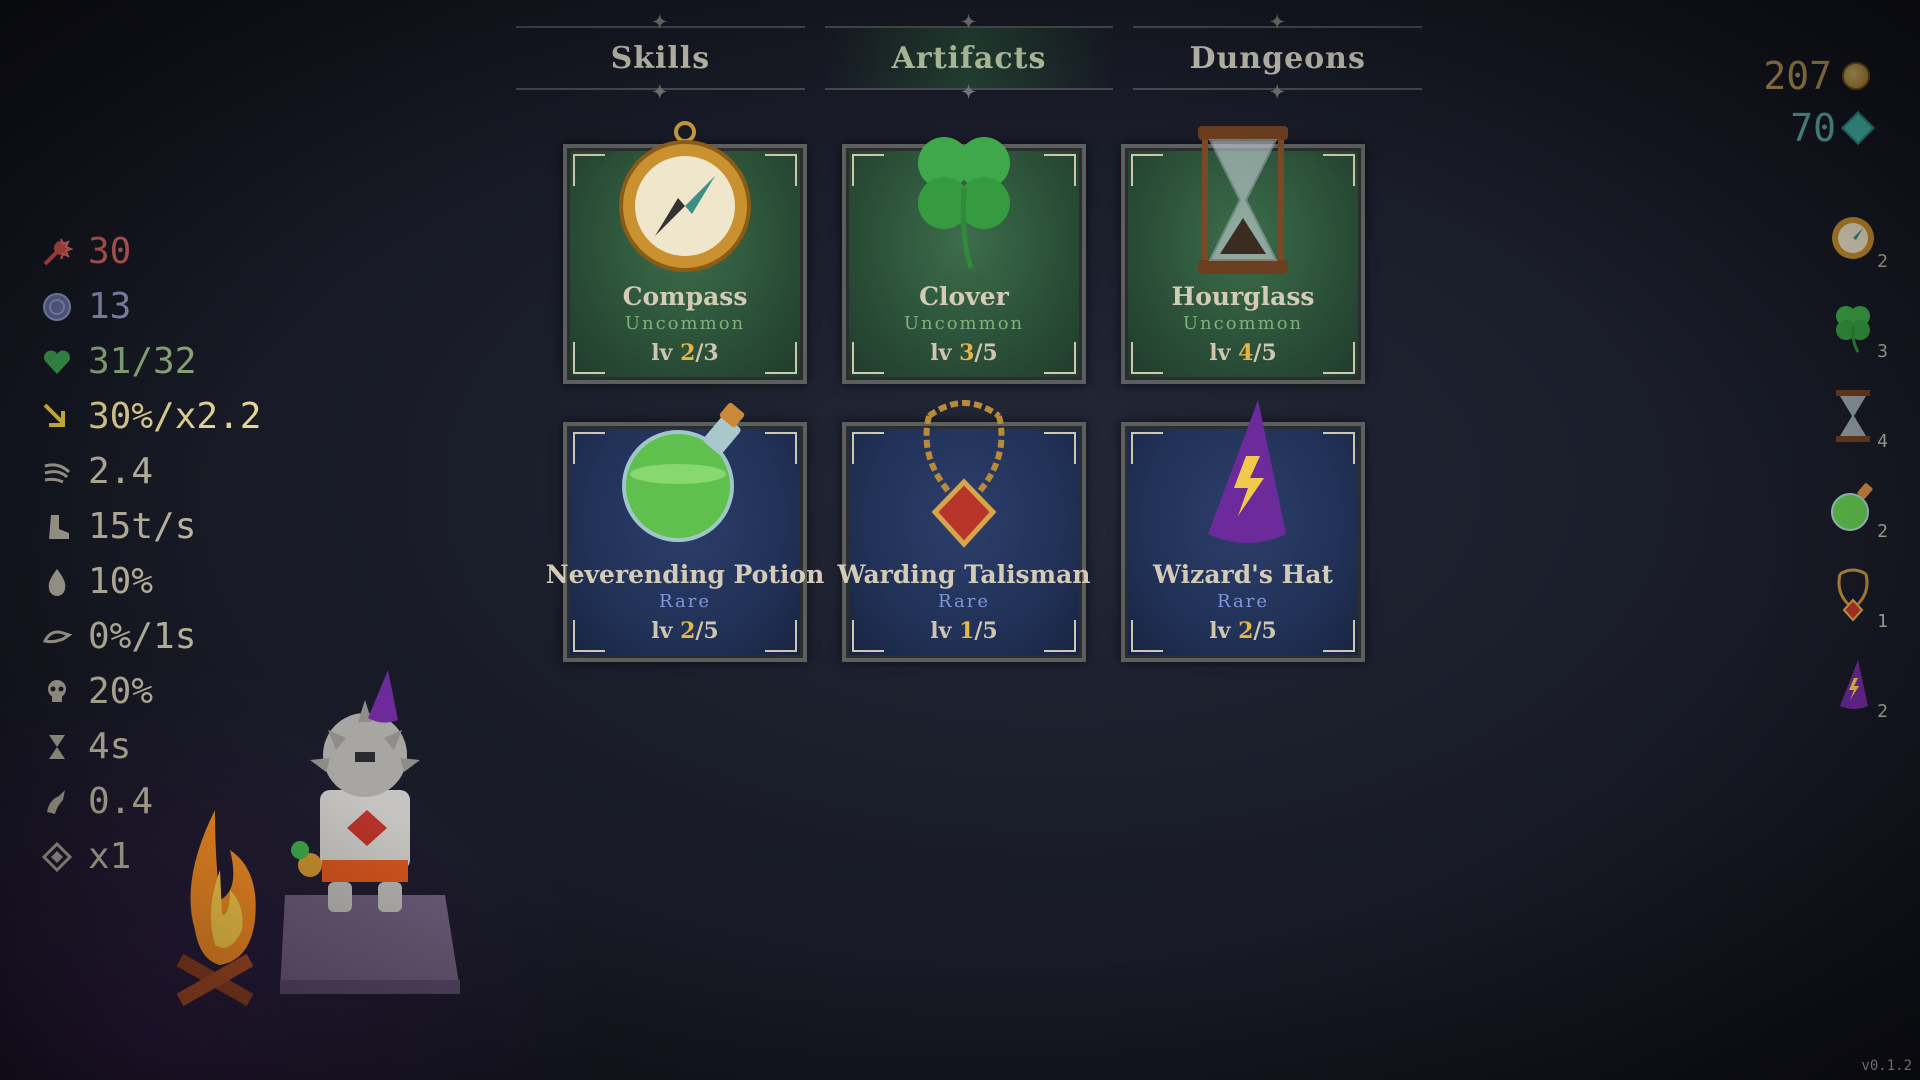  I want to click on tab-label: Dungeons, so click(1277, 58).